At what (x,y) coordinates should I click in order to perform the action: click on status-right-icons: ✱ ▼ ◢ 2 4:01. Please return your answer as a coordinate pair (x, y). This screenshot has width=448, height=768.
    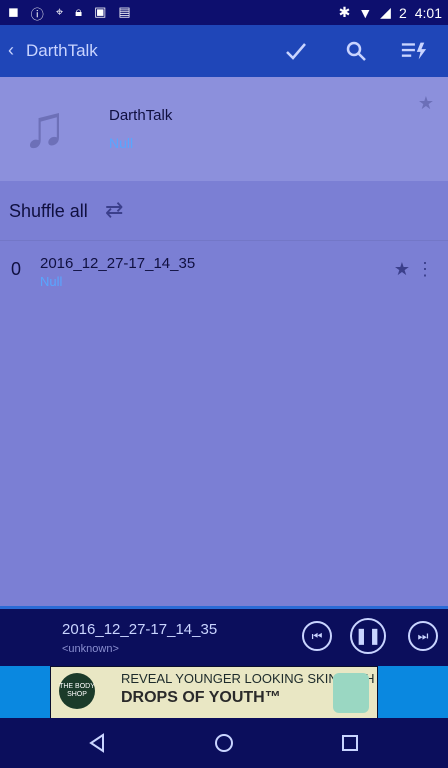
    Looking at the image, I should click on (390, 12).